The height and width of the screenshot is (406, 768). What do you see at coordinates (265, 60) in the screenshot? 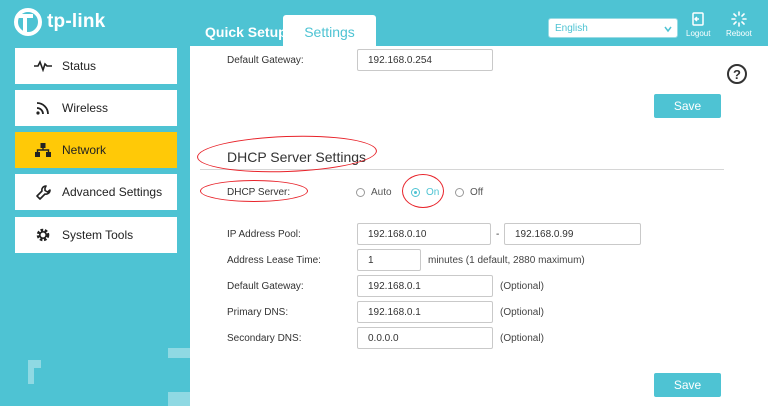
I see `wan-gateway-label: Default Gateway:` at bounding box center [265, 60].